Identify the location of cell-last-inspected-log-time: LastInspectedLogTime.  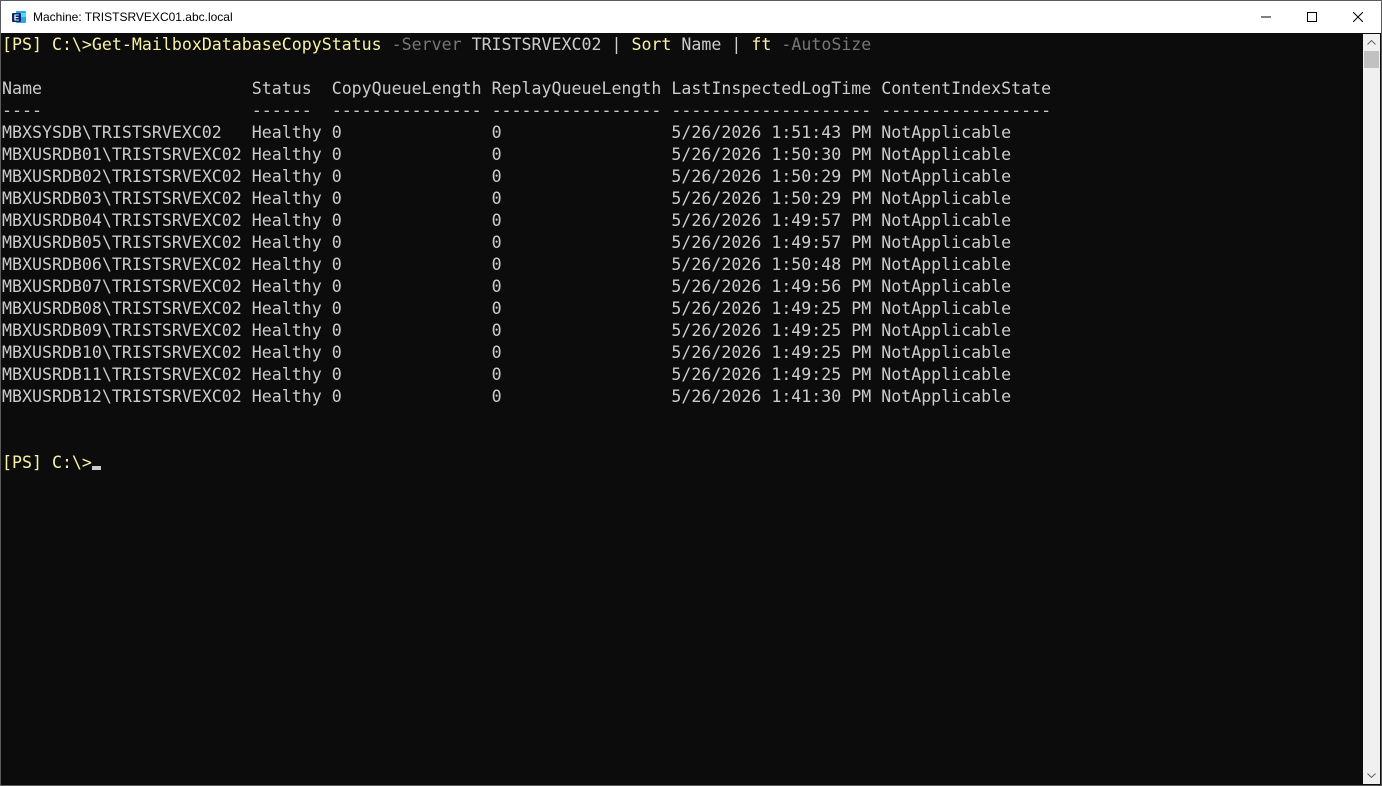
(771, 88).